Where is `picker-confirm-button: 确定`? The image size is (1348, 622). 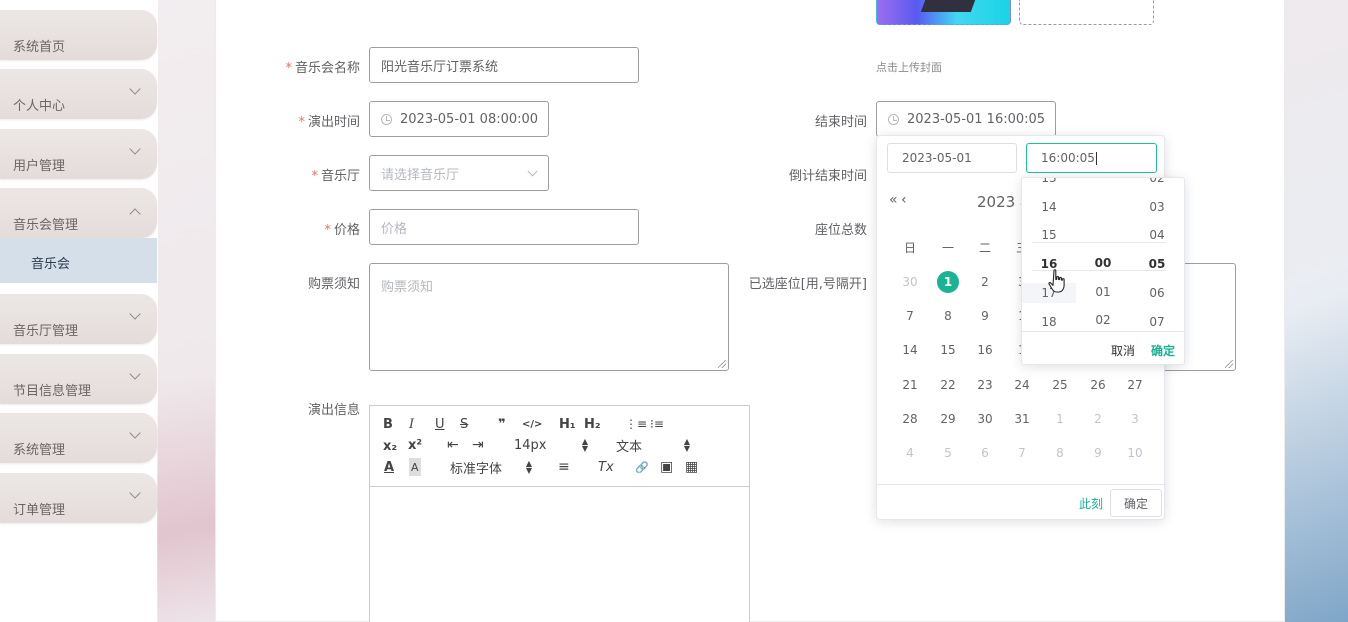 picker-confirm-button: 确定 is located at coordinates (1136, 503).